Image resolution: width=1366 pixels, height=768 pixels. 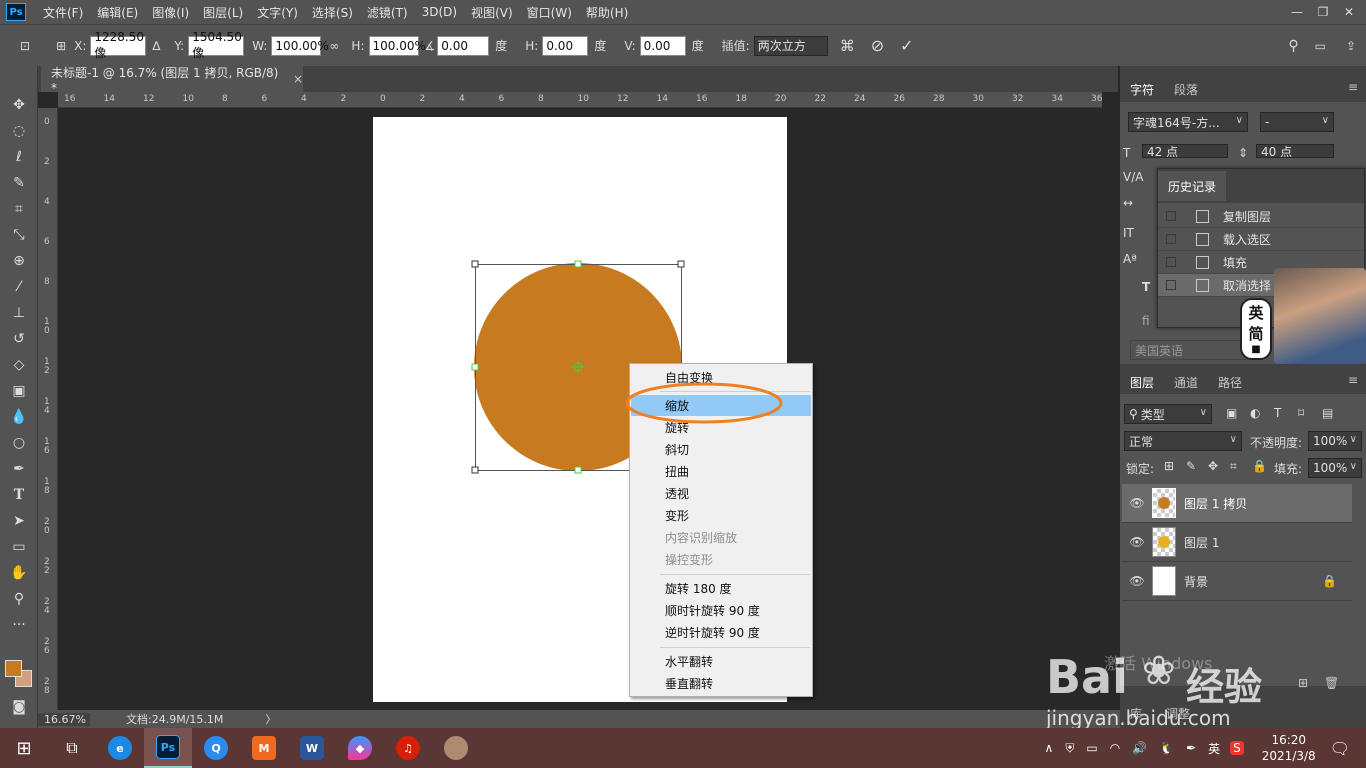 I want to click on delta-icon: ∆, so click(x=156, y=46).